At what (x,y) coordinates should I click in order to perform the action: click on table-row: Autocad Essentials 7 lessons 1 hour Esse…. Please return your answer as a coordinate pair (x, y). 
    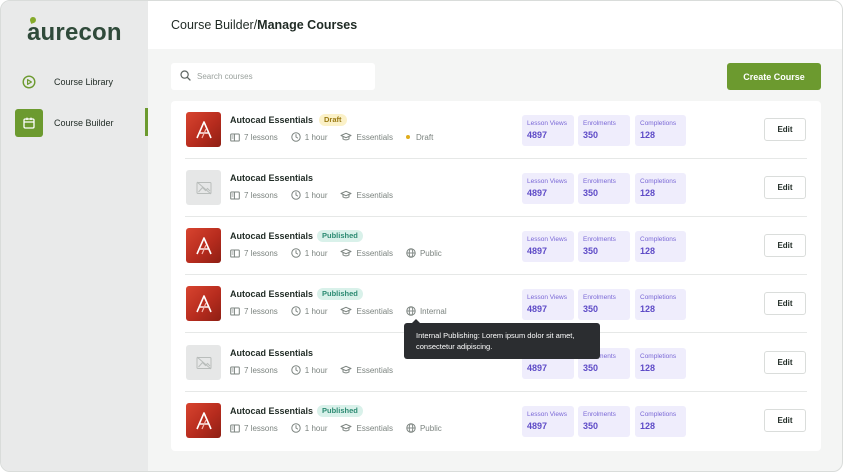
    Looking at the image, I should click on (496, 188).